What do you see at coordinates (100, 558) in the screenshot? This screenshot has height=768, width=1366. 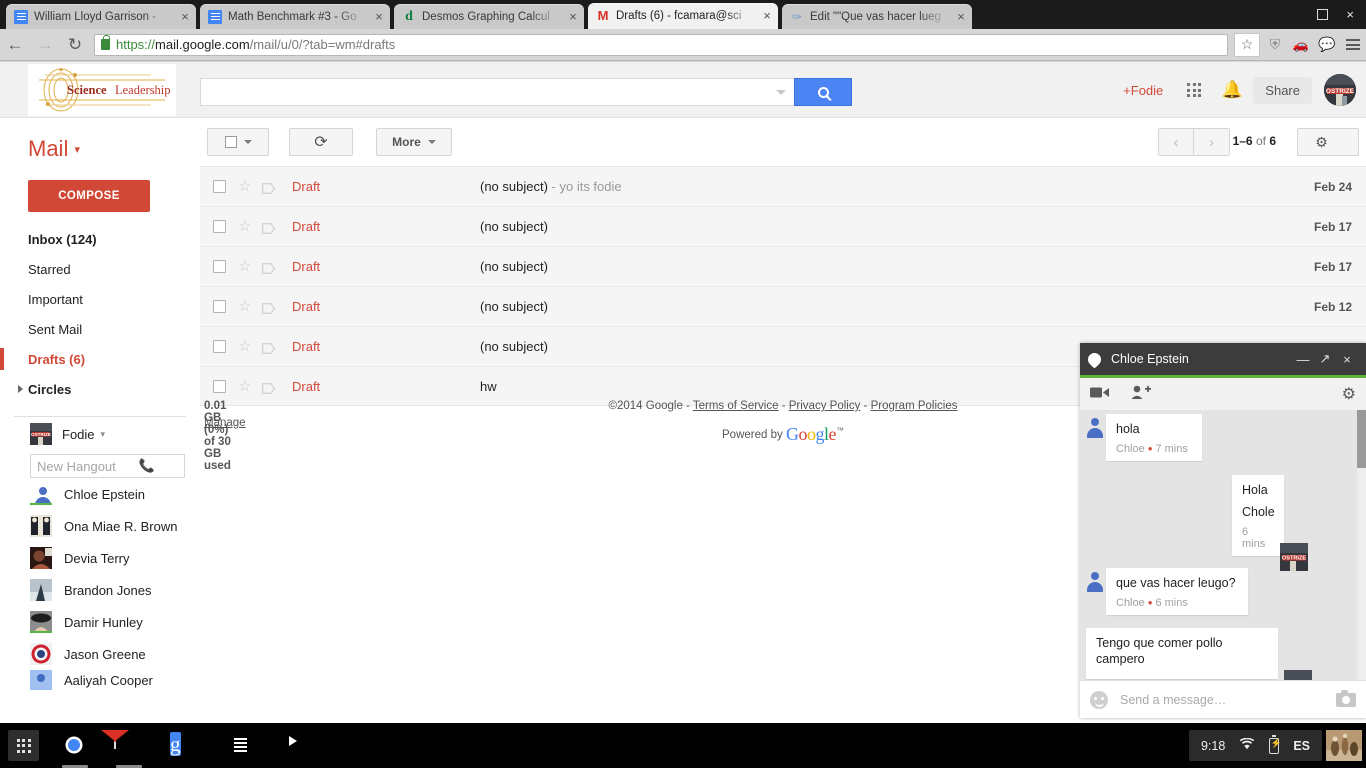 I see `roster-contact-devia-terry: Devia Terry` at bounding box center [100, 558].